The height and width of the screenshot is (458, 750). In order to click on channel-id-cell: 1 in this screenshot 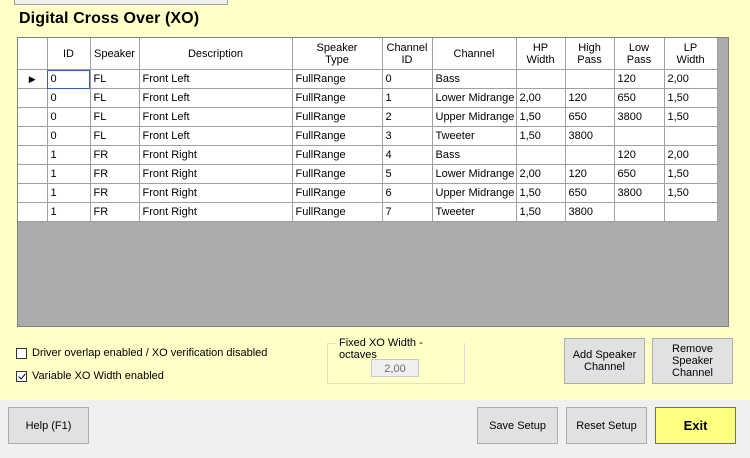, I will do `click(407, 98)`.